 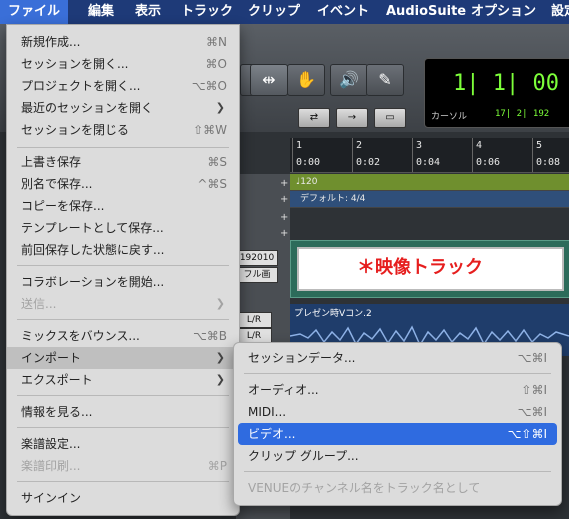 What do you see at coordinates (352, 118) in the screenshot?
I see `insertion-follows-button: →` at bounding box center [352, 118].